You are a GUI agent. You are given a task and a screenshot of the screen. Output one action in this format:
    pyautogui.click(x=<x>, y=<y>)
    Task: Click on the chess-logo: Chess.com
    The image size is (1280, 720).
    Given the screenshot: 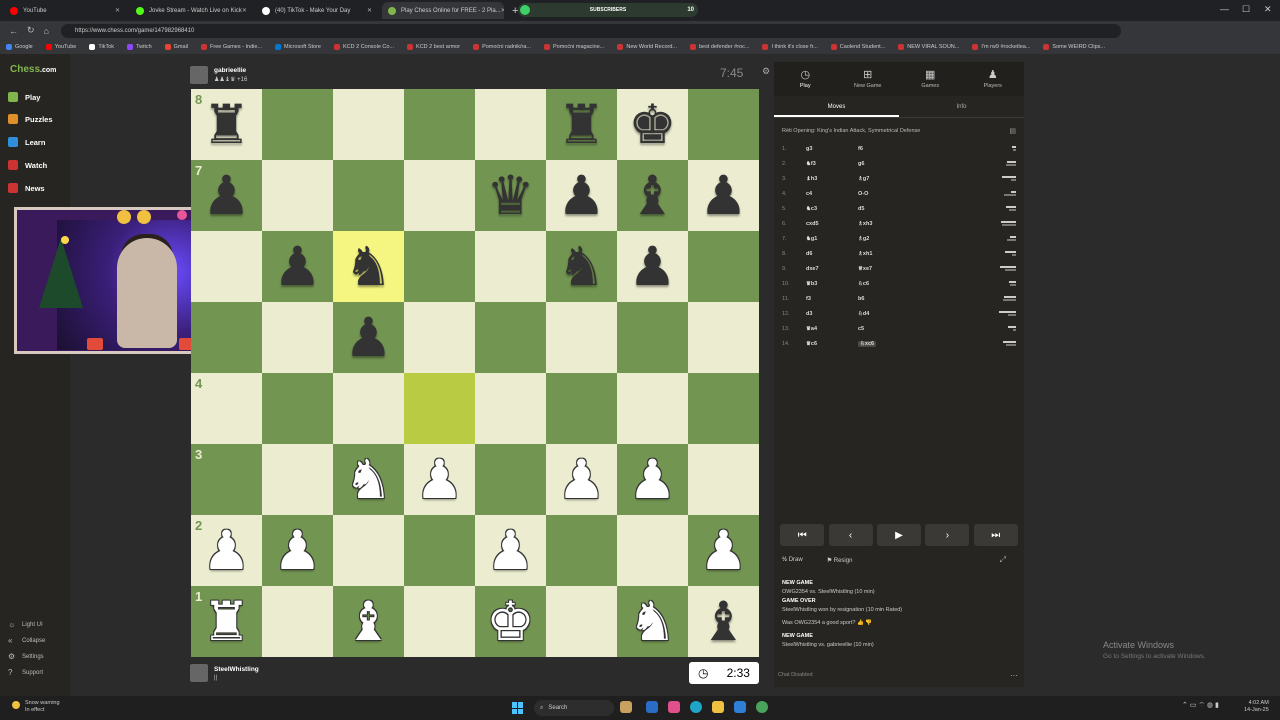 What is the action you would take?
    pyautogui.click(x=33, y=69)
    